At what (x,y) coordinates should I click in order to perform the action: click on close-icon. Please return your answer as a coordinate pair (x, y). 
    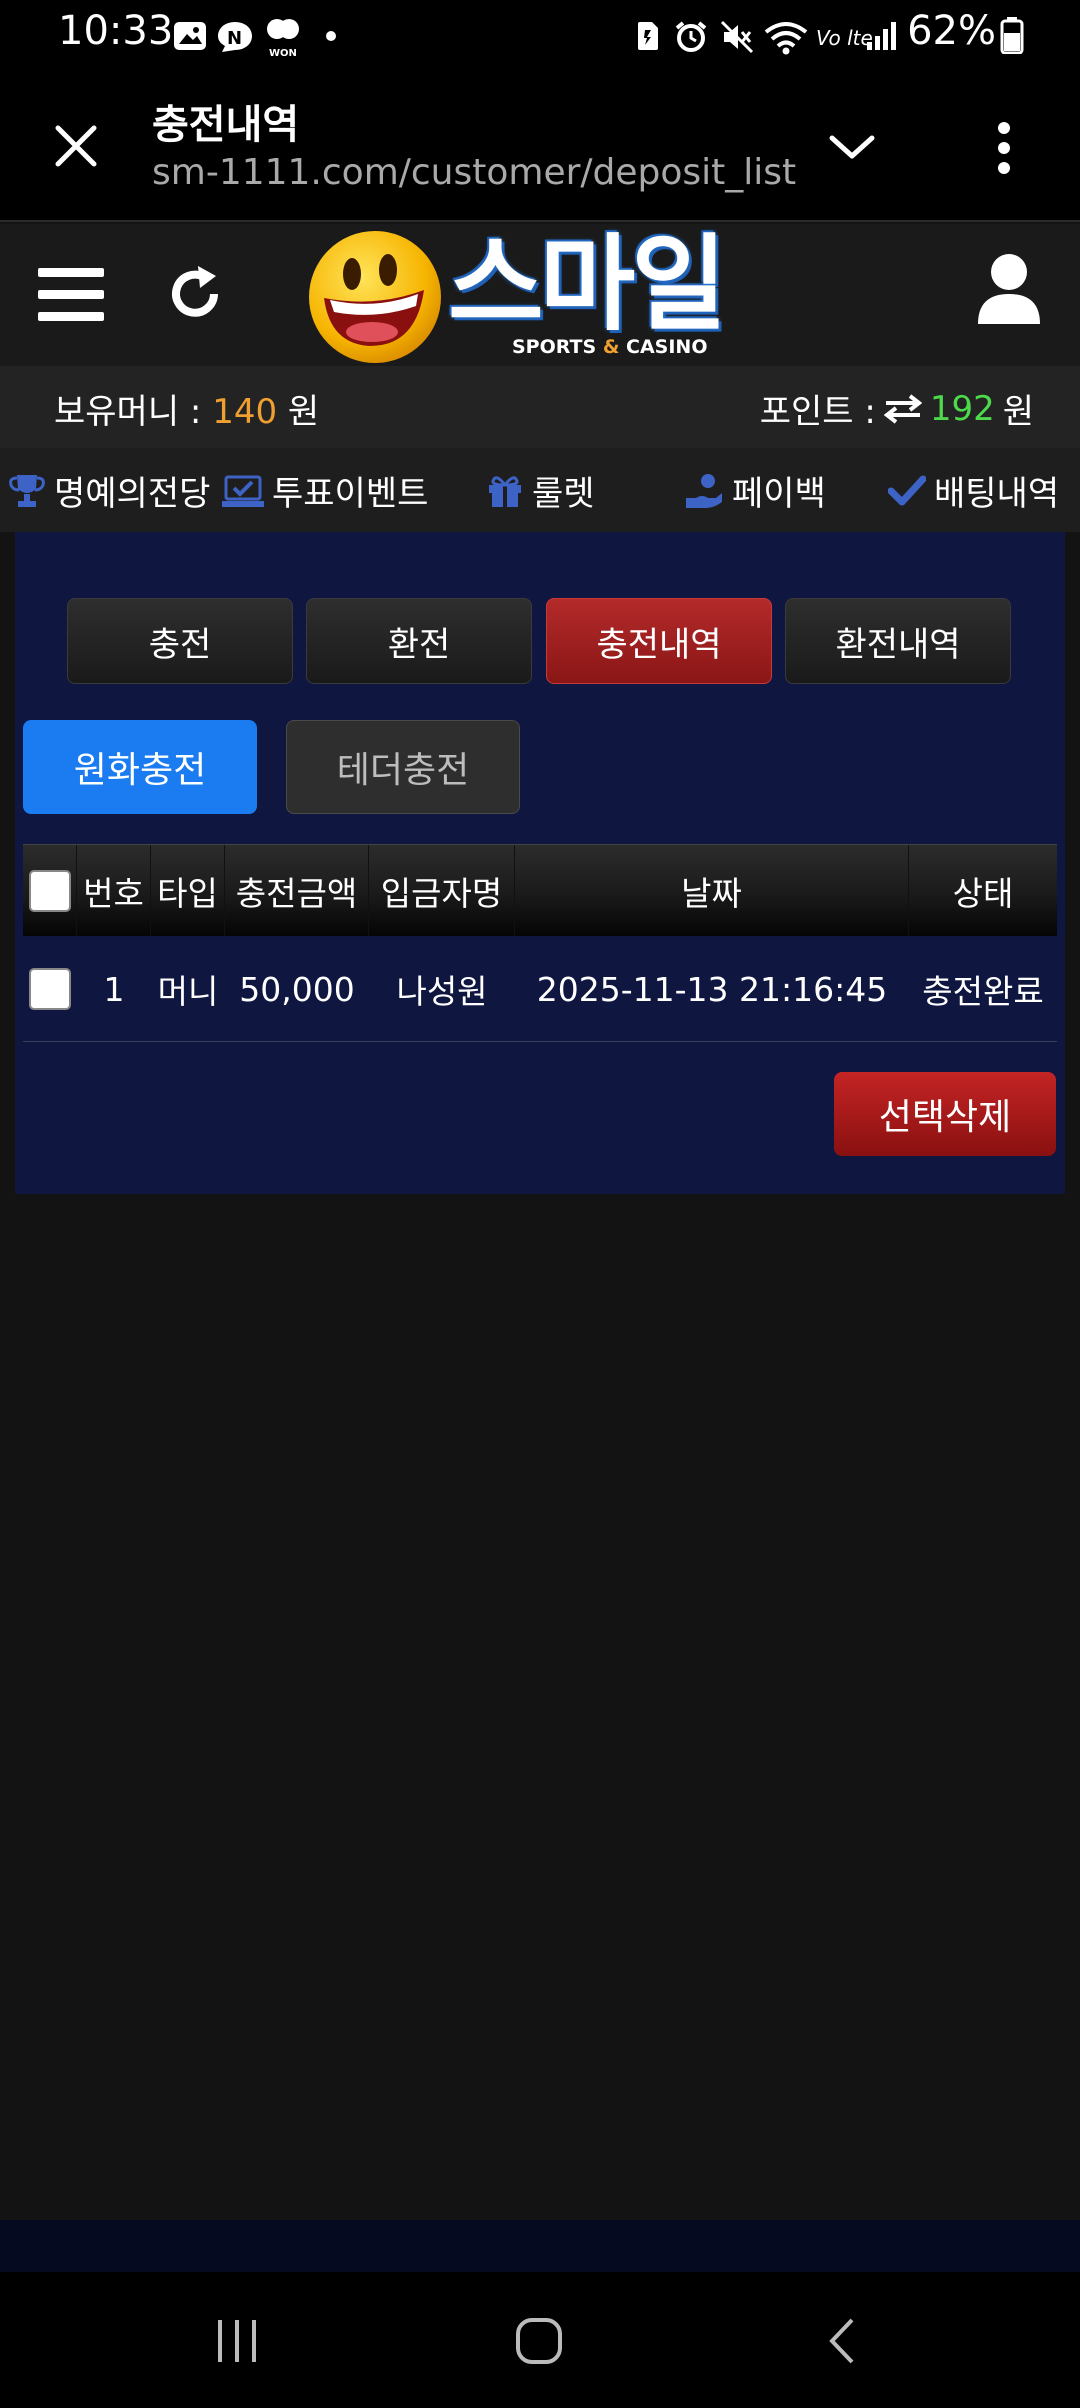
    Looking at the image, I should click on (76, 146).